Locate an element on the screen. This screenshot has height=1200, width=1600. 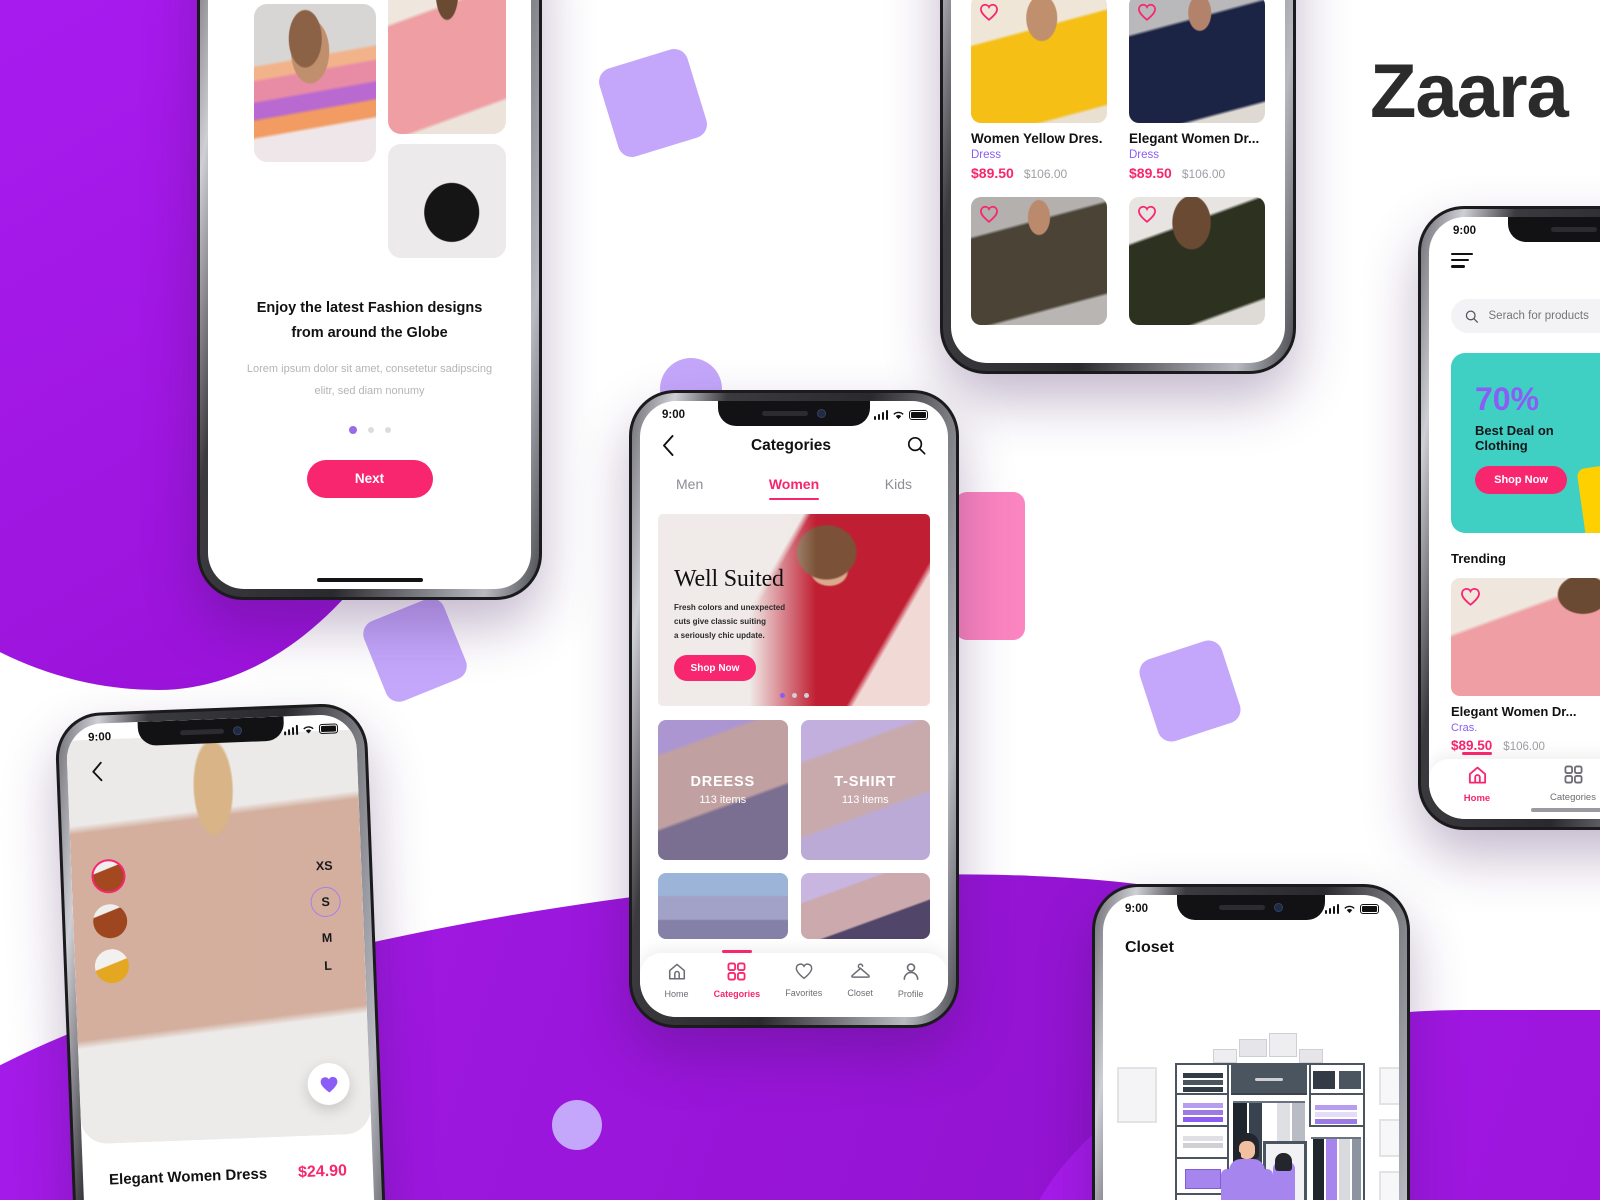
trending-card: Elegant Women Dr... Cras. $89.50 $106.00 is located at coordinates (1525, 665).